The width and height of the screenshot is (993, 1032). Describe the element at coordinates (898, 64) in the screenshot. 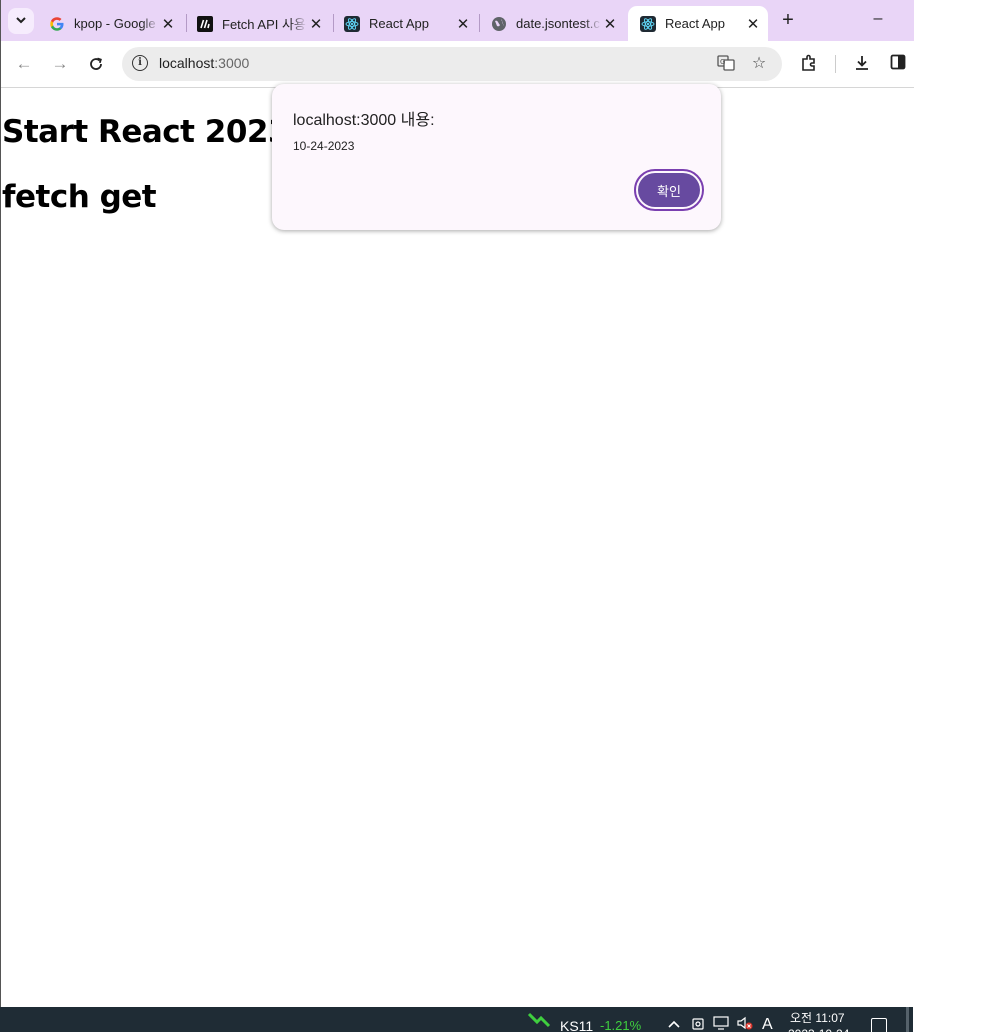

I see `side-panel-icon` at that location.